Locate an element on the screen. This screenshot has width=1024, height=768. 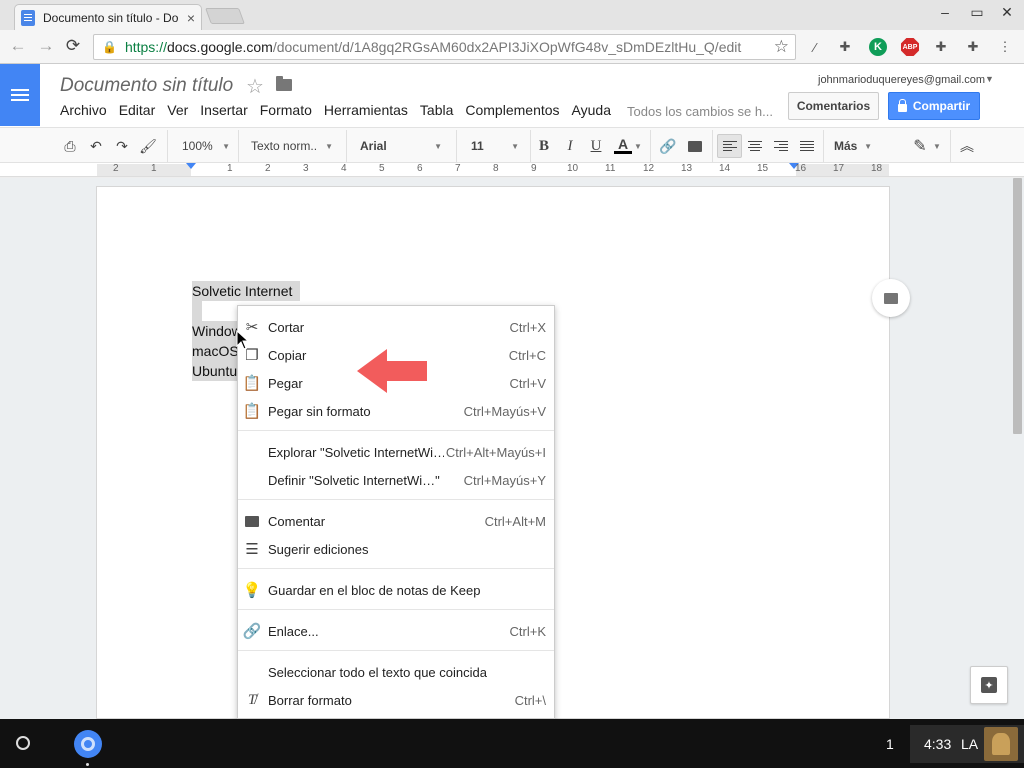
menu-item-sugerir: ☰ Sugerir ediciones is located at coordinates (396, 549).